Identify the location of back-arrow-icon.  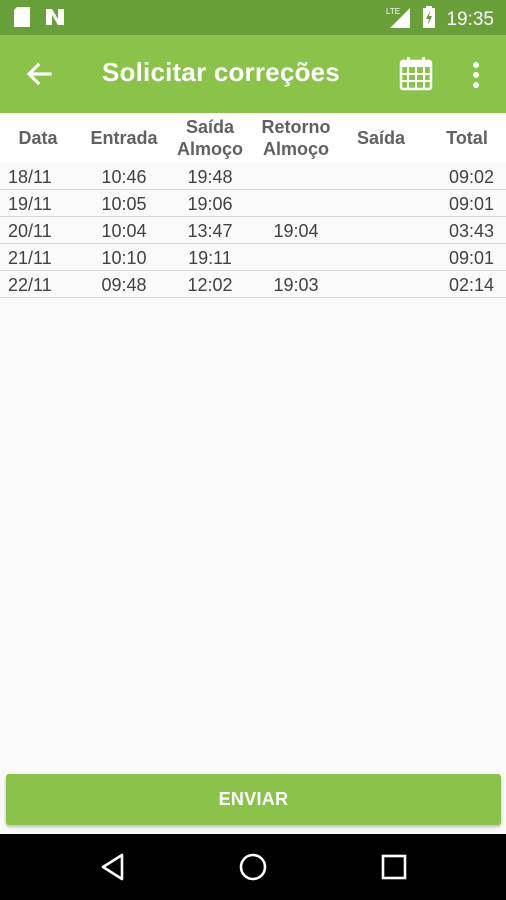
(38, 75).